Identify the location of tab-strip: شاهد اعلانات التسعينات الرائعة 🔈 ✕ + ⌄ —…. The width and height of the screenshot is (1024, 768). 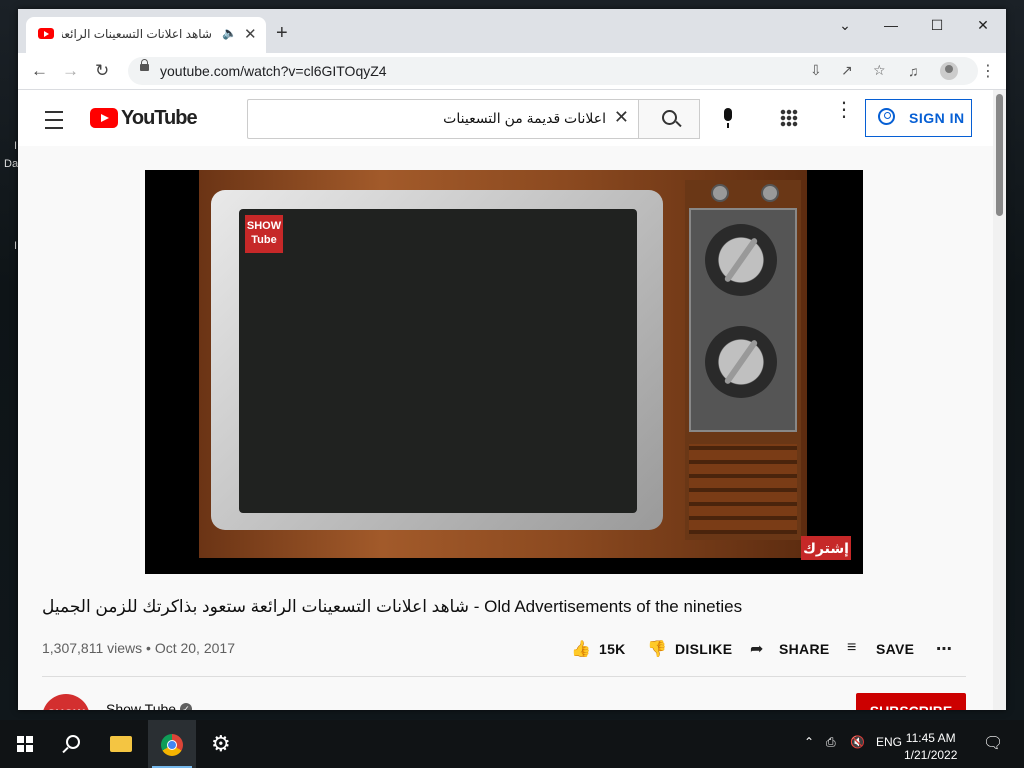
(512, 31).